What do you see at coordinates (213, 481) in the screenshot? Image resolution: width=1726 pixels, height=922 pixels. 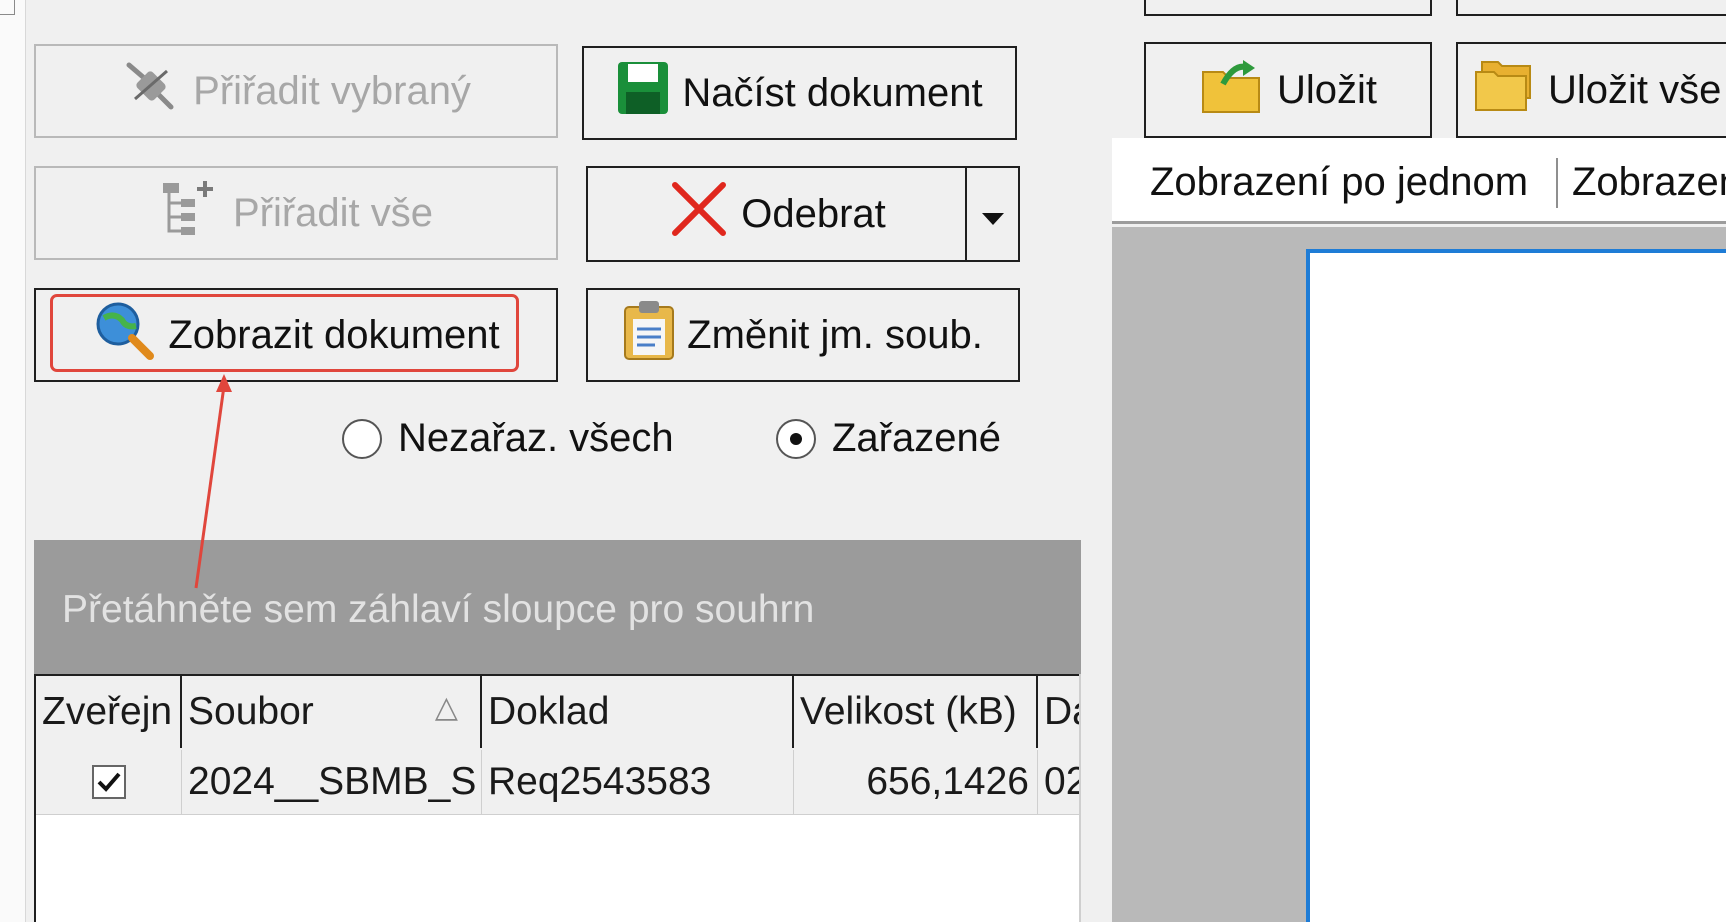 I see `annotation-arrow` at bounding box center [213, 481].